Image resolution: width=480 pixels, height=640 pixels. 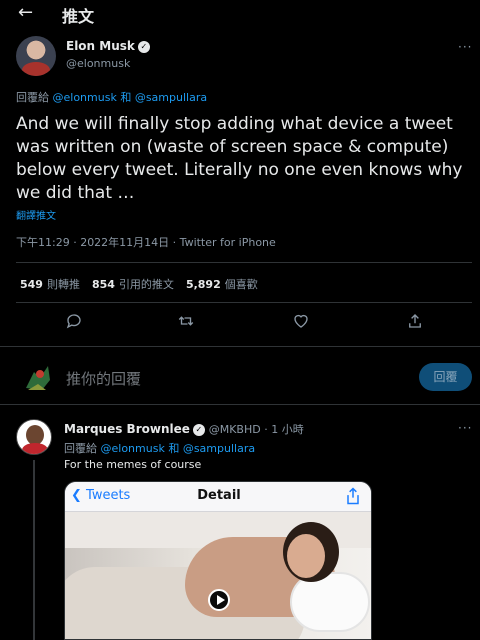 What do you see at coordinates (330, 602) in the screenshot?
I see `photo-pillow` at bounding box center [330, 602].